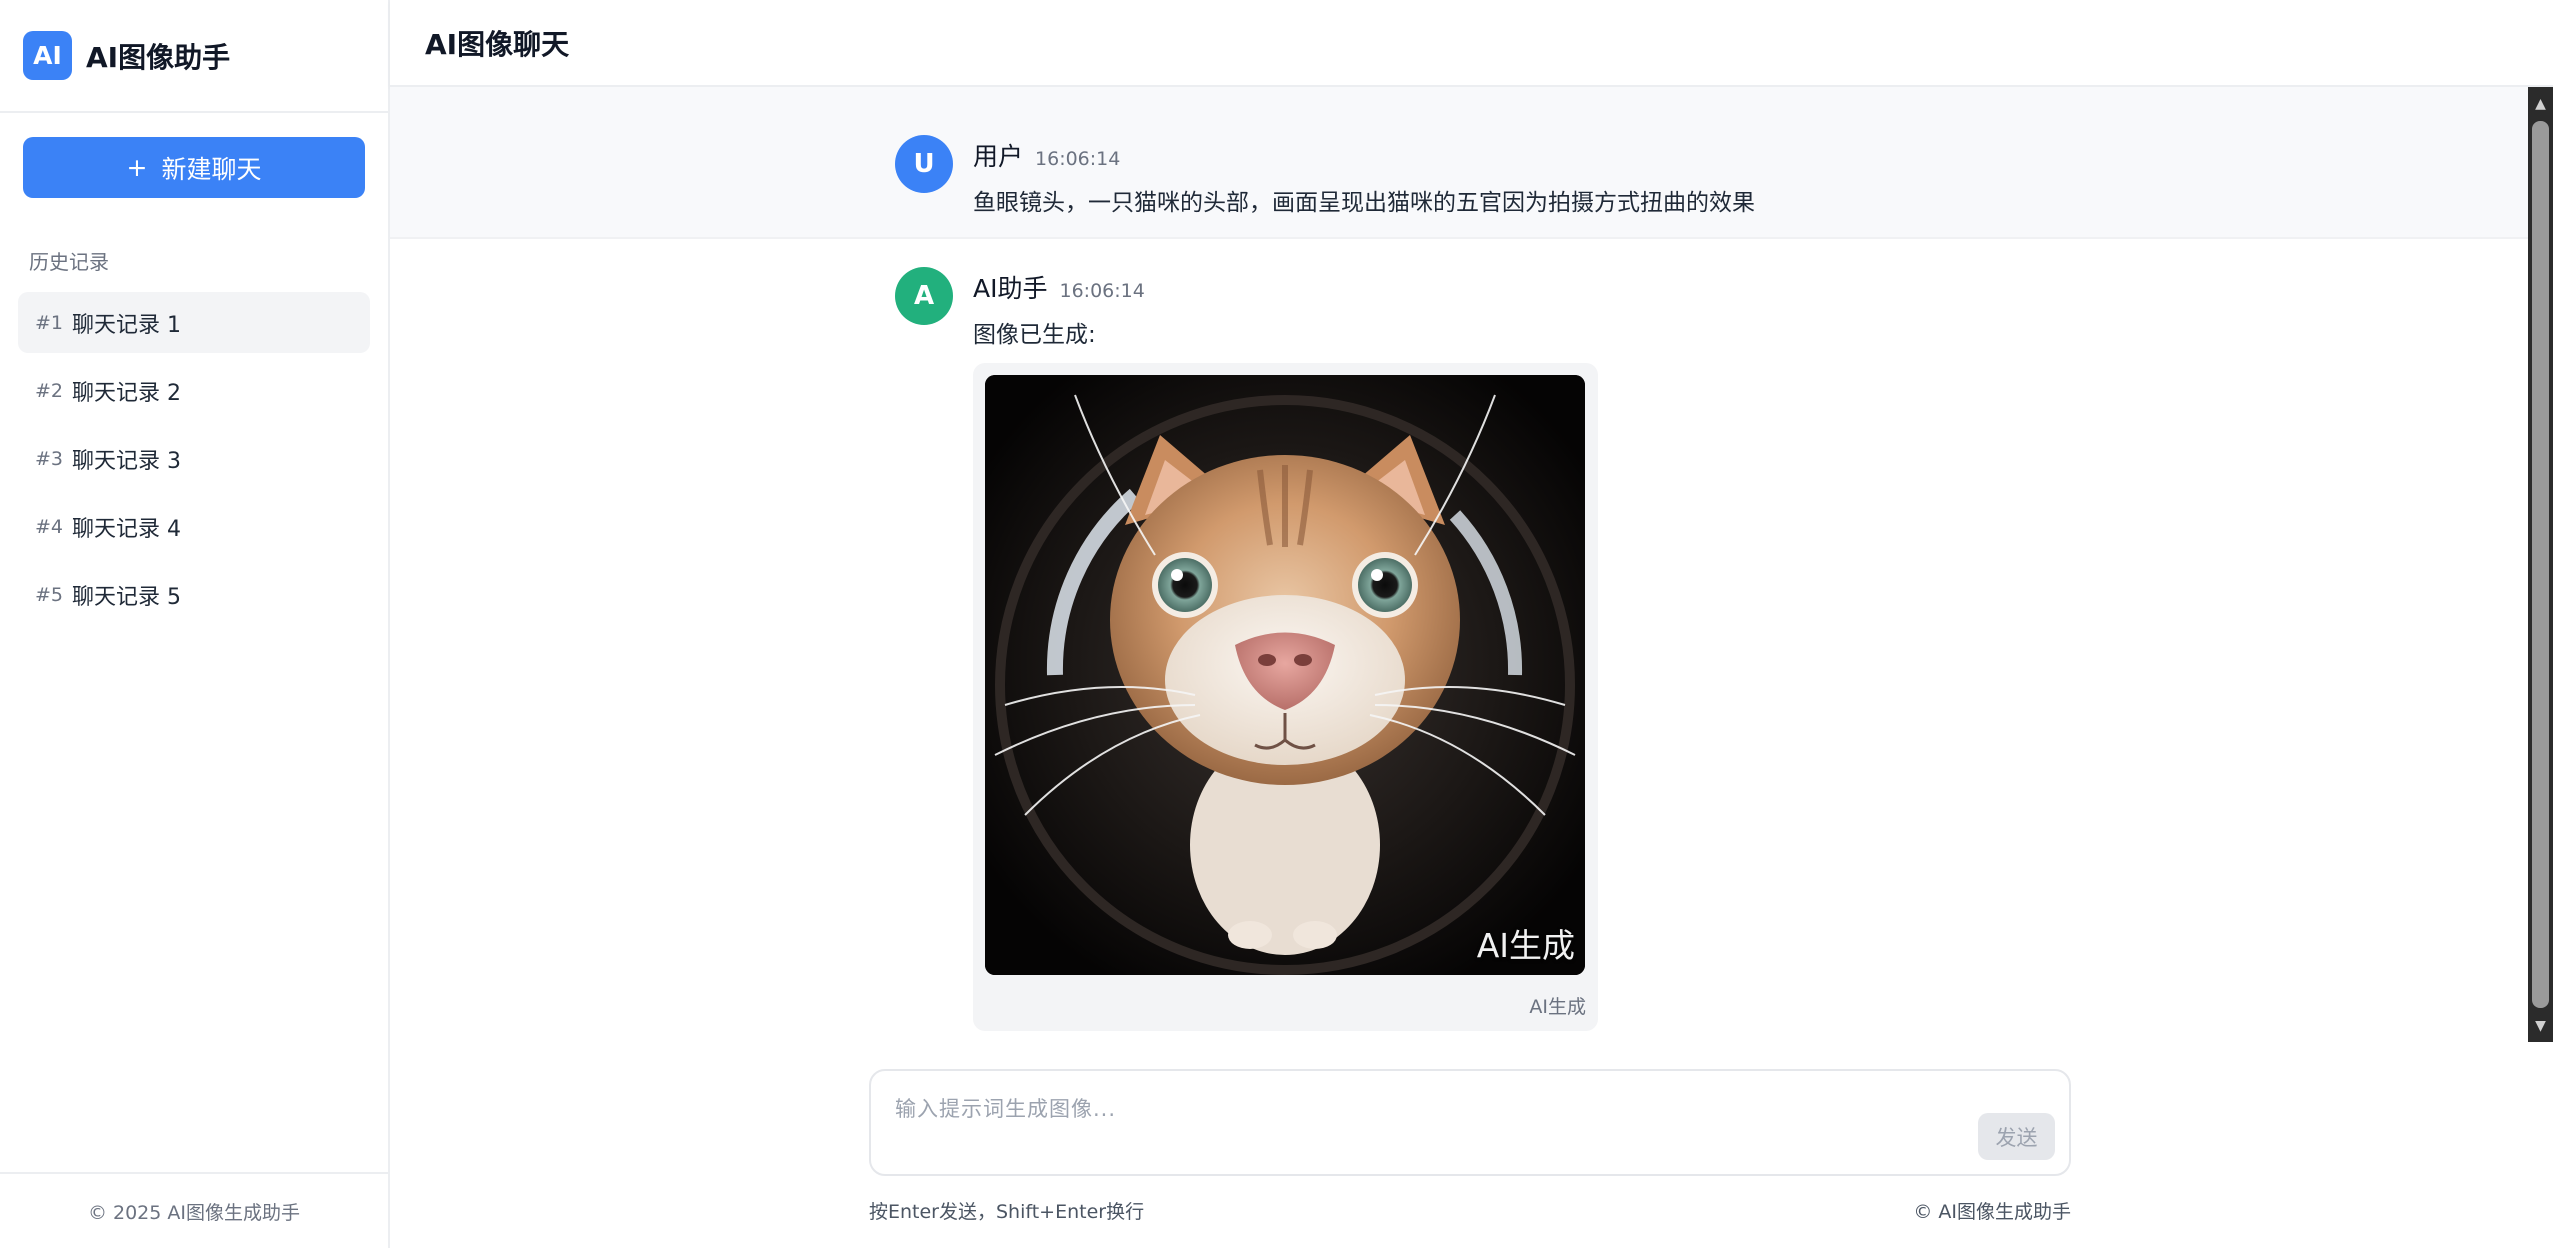 The height and width of the screenshot is (1248, 2553). Describe the element at coordinates (924, 296) in the screenshot. I see `assistant-avatar: A` at that location.